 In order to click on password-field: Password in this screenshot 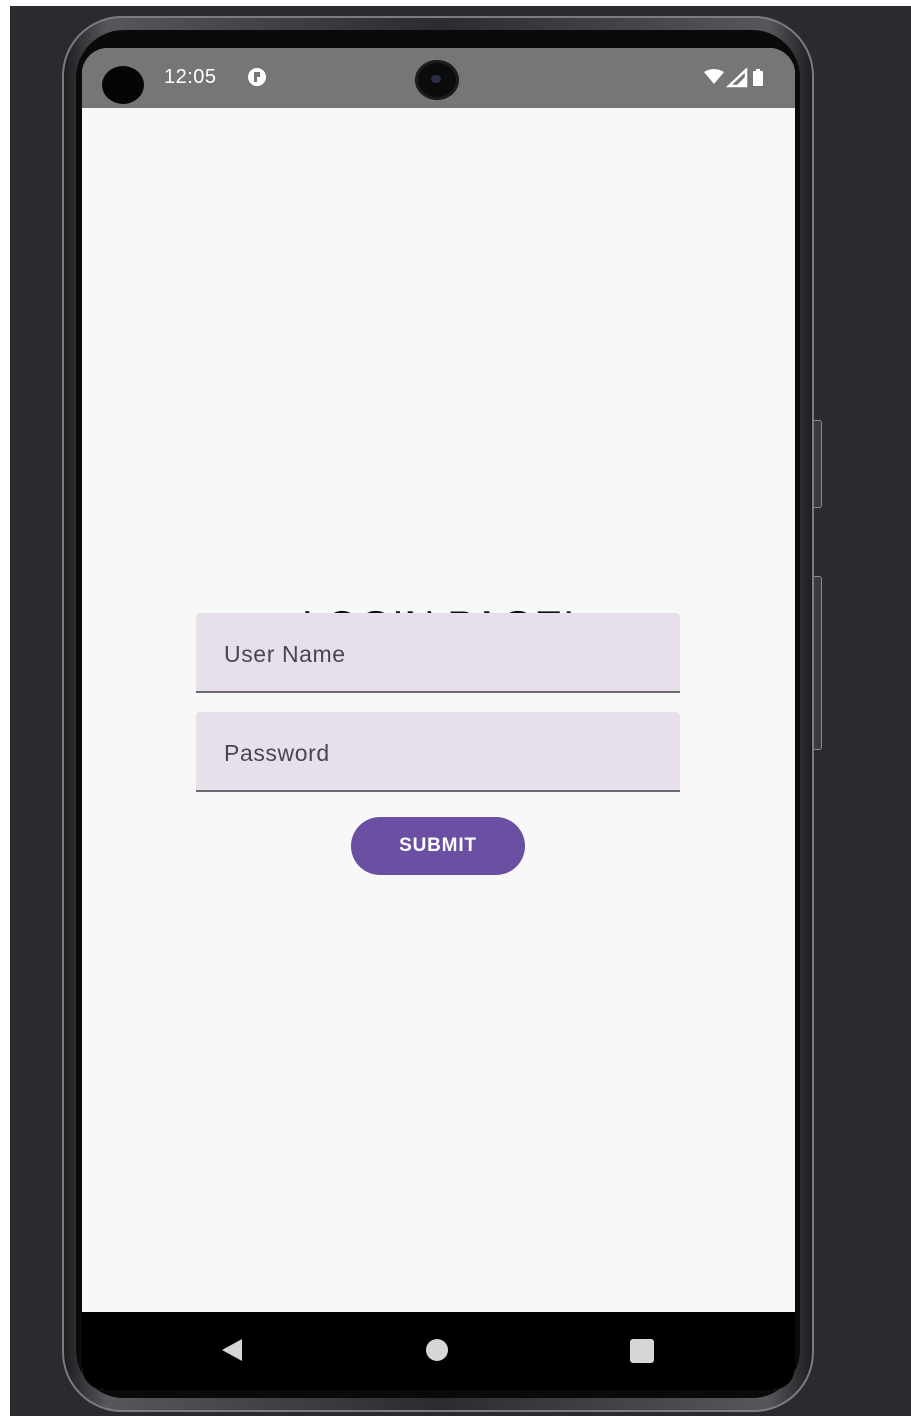, I will do `click(438, 752)`.